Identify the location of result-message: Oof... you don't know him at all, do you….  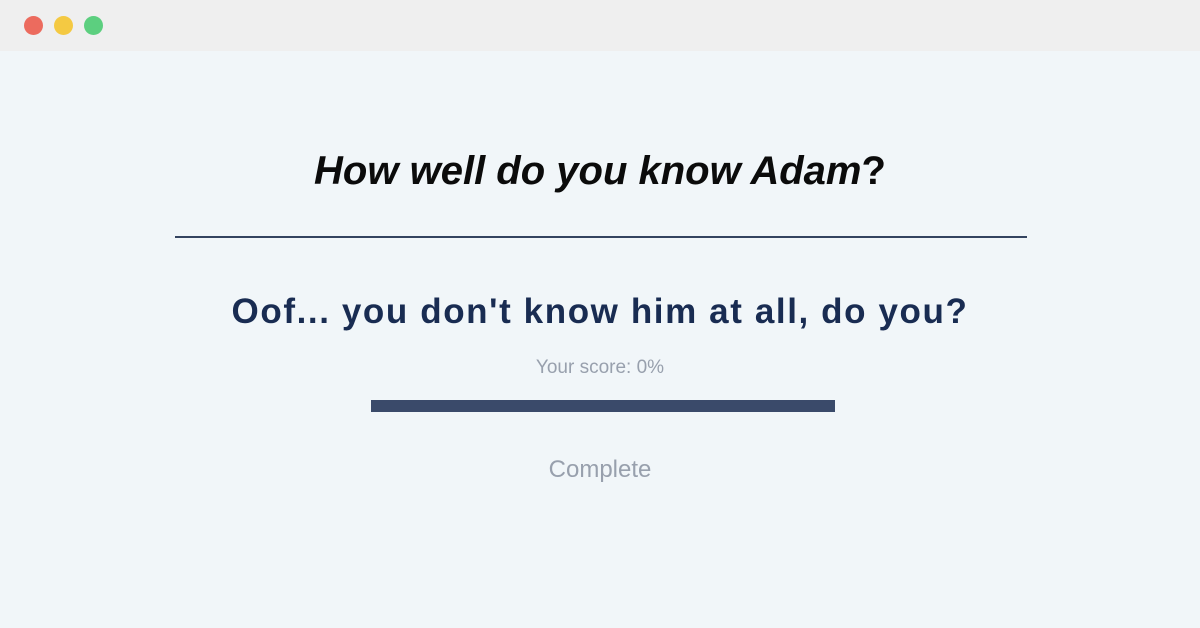
(600, 311).